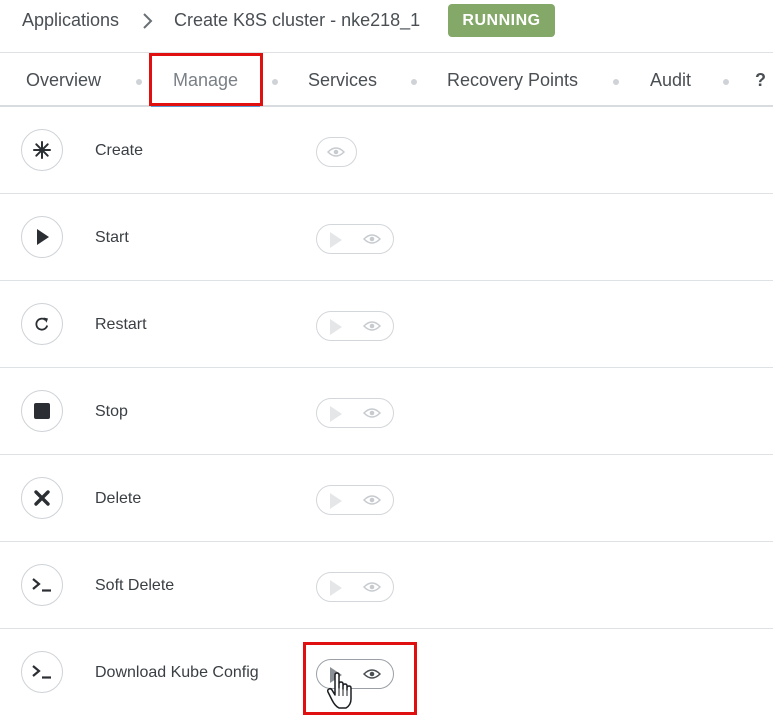 The height and width of the screenshot is (716, 773). I want to click on tab-manage: Manage, so click(205, 80).